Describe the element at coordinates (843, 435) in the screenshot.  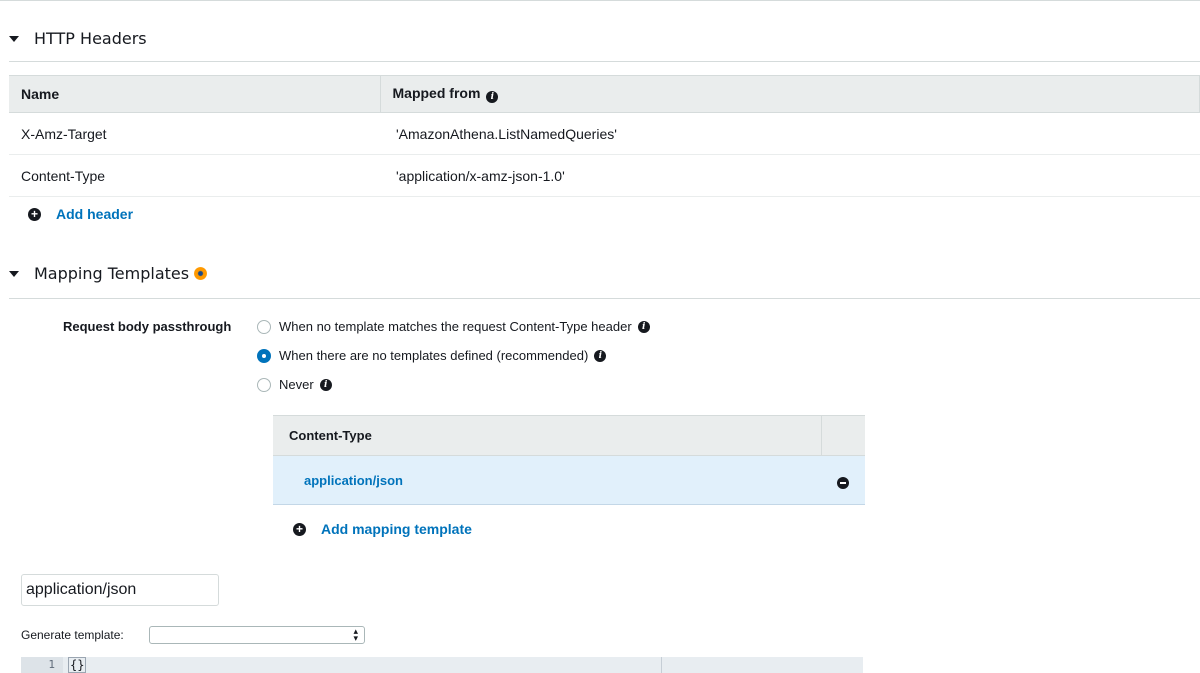
I see `column-header-actions` at that location.